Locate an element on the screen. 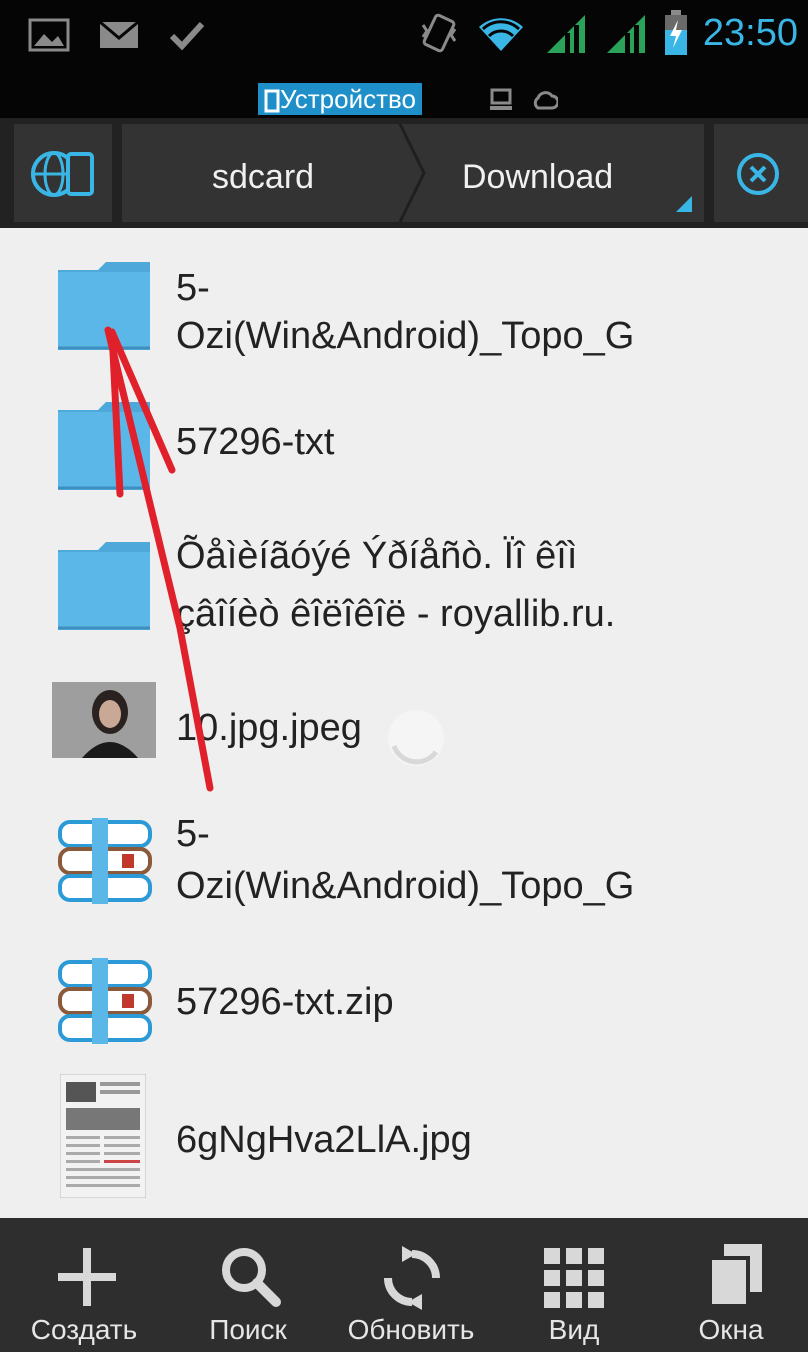  network-device-button is located at coordinates (63, 173).